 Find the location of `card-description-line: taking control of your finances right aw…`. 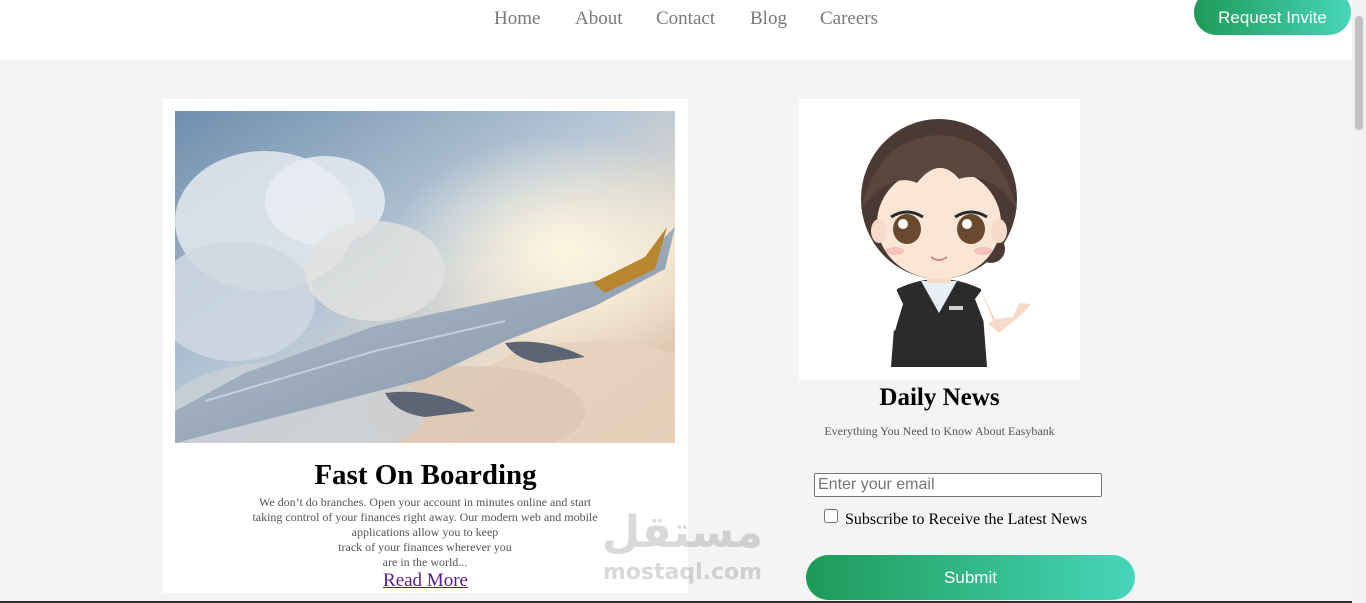

card-description-line: taking control of your finances right aw… is located at coordinates (425, 517).